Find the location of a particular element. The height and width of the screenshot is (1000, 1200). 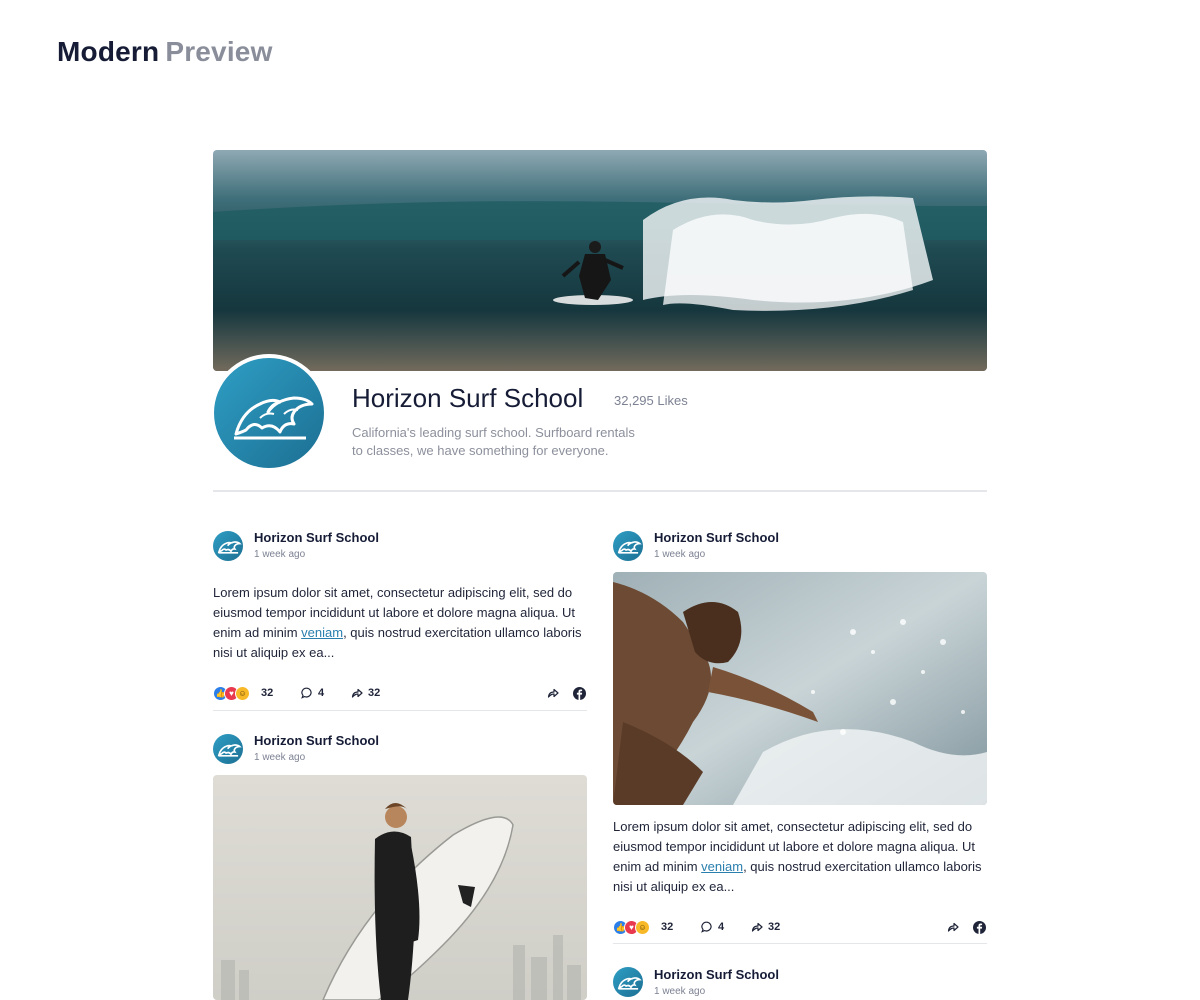

app-title: Modern Preview is located at coordinates (165, 52).